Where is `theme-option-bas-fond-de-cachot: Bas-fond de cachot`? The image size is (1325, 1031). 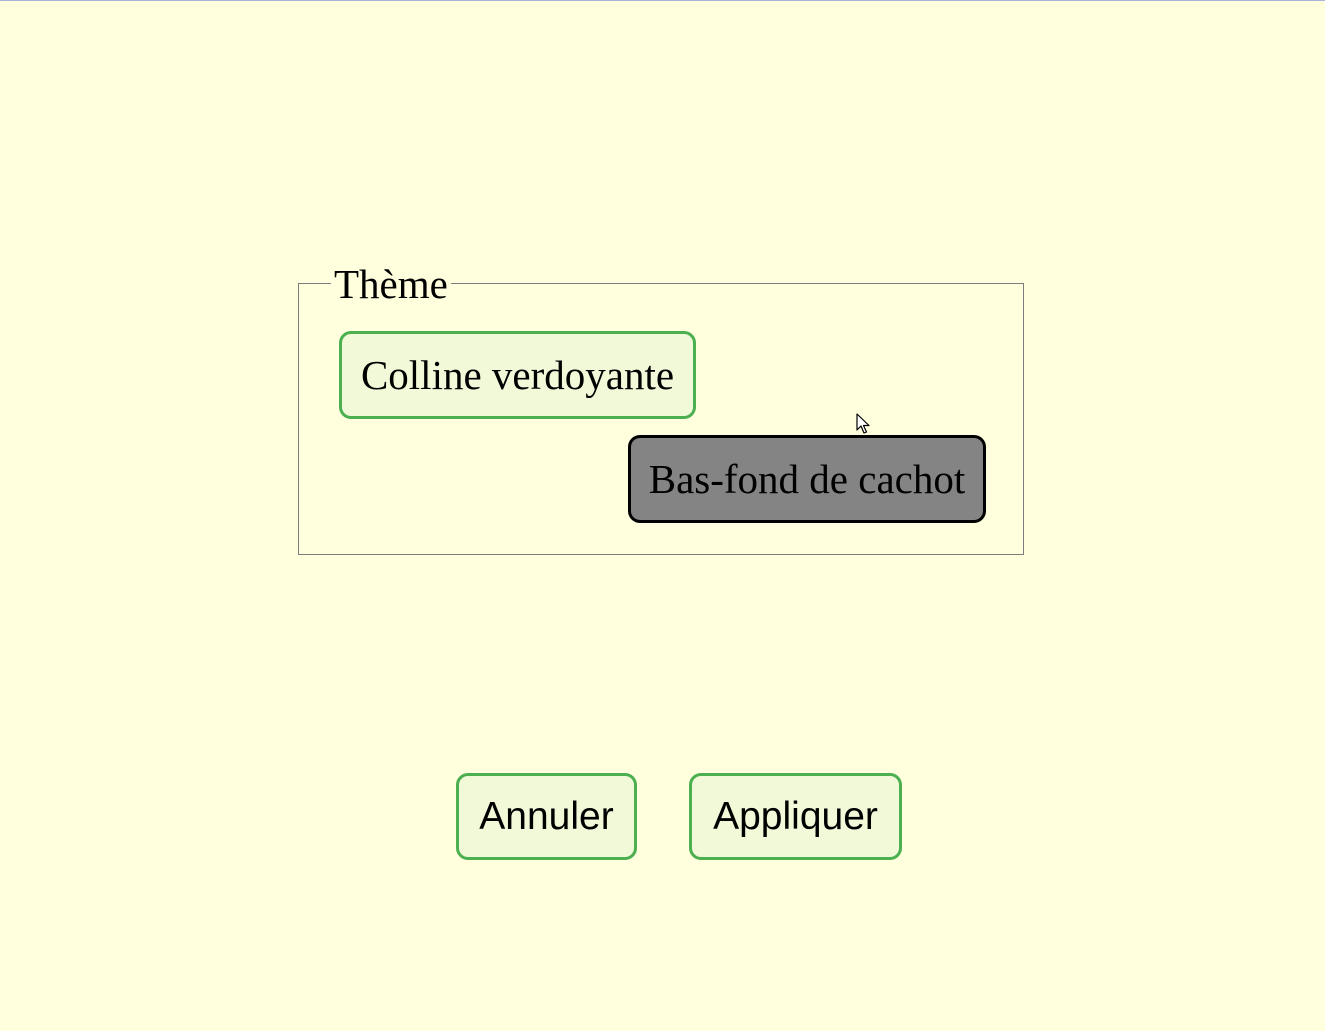
theme-option-bas-fond-de-cachot: Bas-fond de cachot is located at coordinates (807, 479).